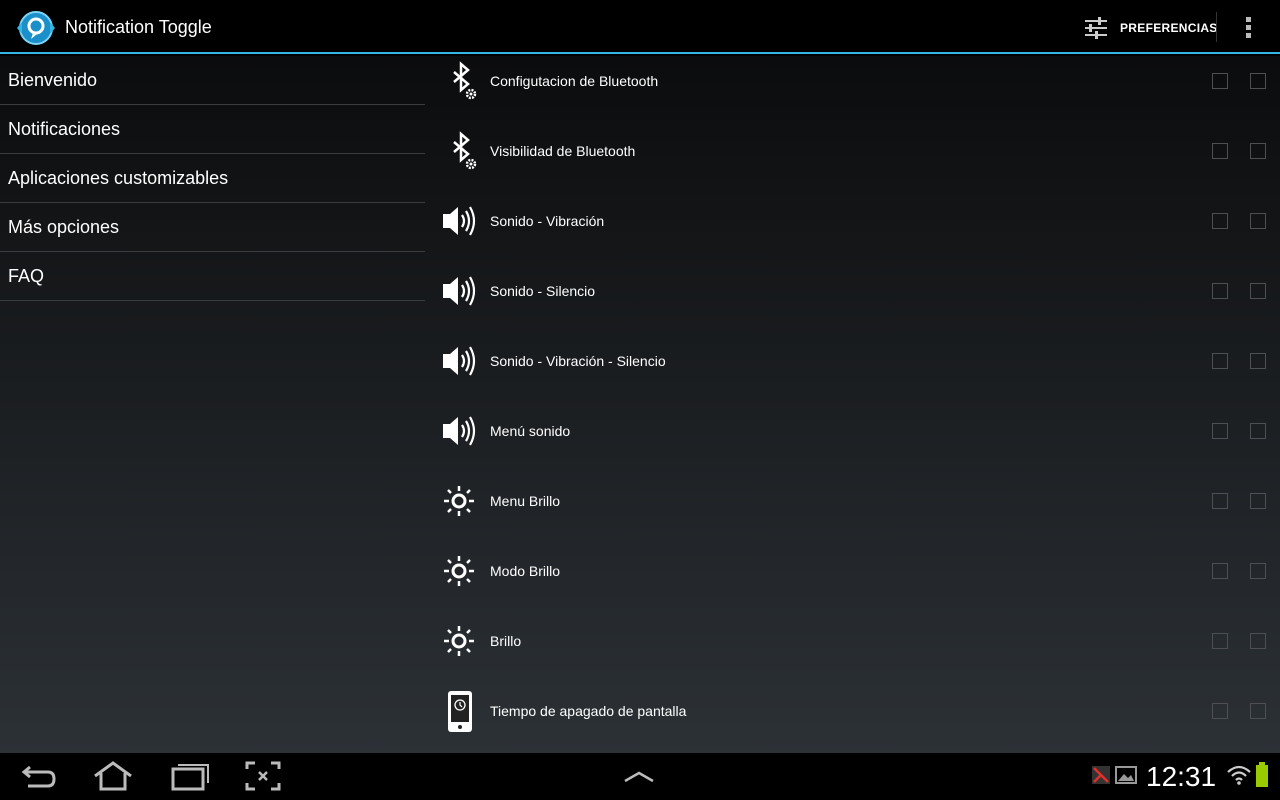 This screenshot has height=800, width=1280. I want to click on sidebar-item-label: Más opciones, so click(64, 227).